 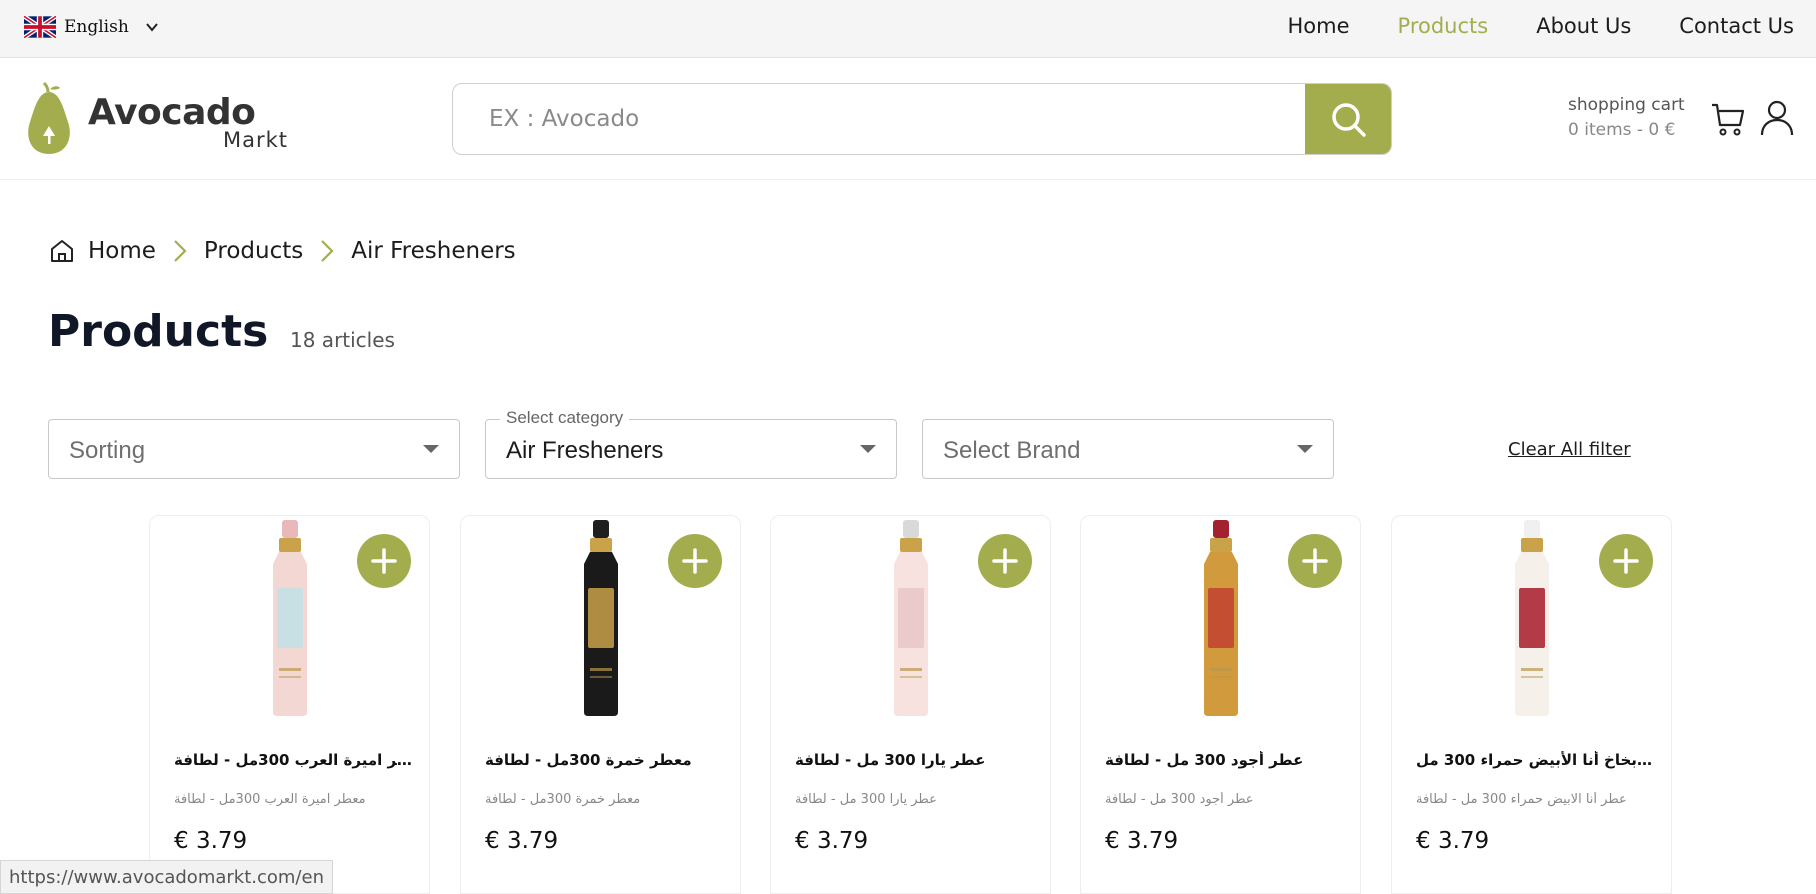 What do you see at coordinates (1225, 760) in the screenshot?
I see `product-name: عطر أجود 300 مل - لطافة` at bounding box center [1225, 760].